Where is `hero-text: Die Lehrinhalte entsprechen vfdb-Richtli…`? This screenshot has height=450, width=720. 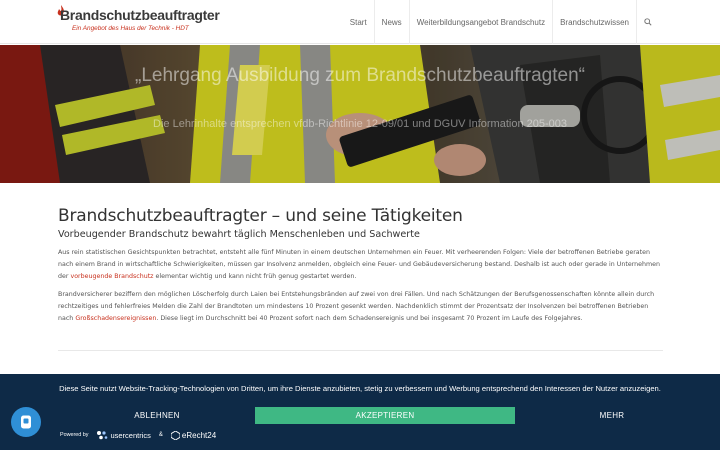 hero-text: Die Lehrinhalte entsprechen vfdb-Richtli… is located at coordinates (360, 124).